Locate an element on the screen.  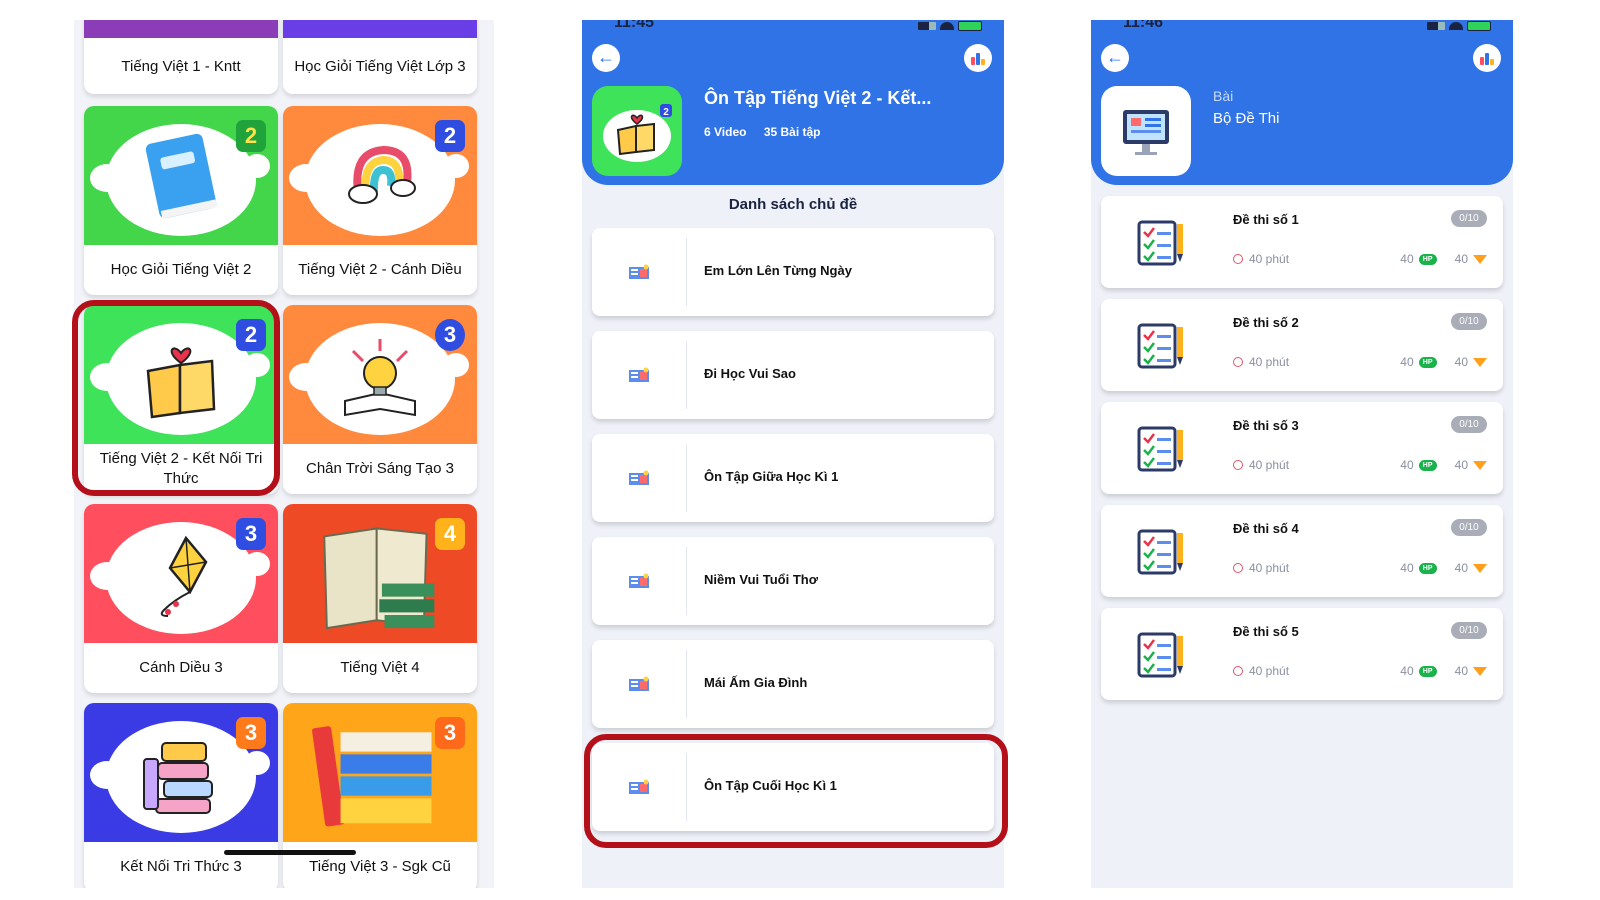
topic-list-title: Danh sách chủ đề is located at coordinates (793, 204).